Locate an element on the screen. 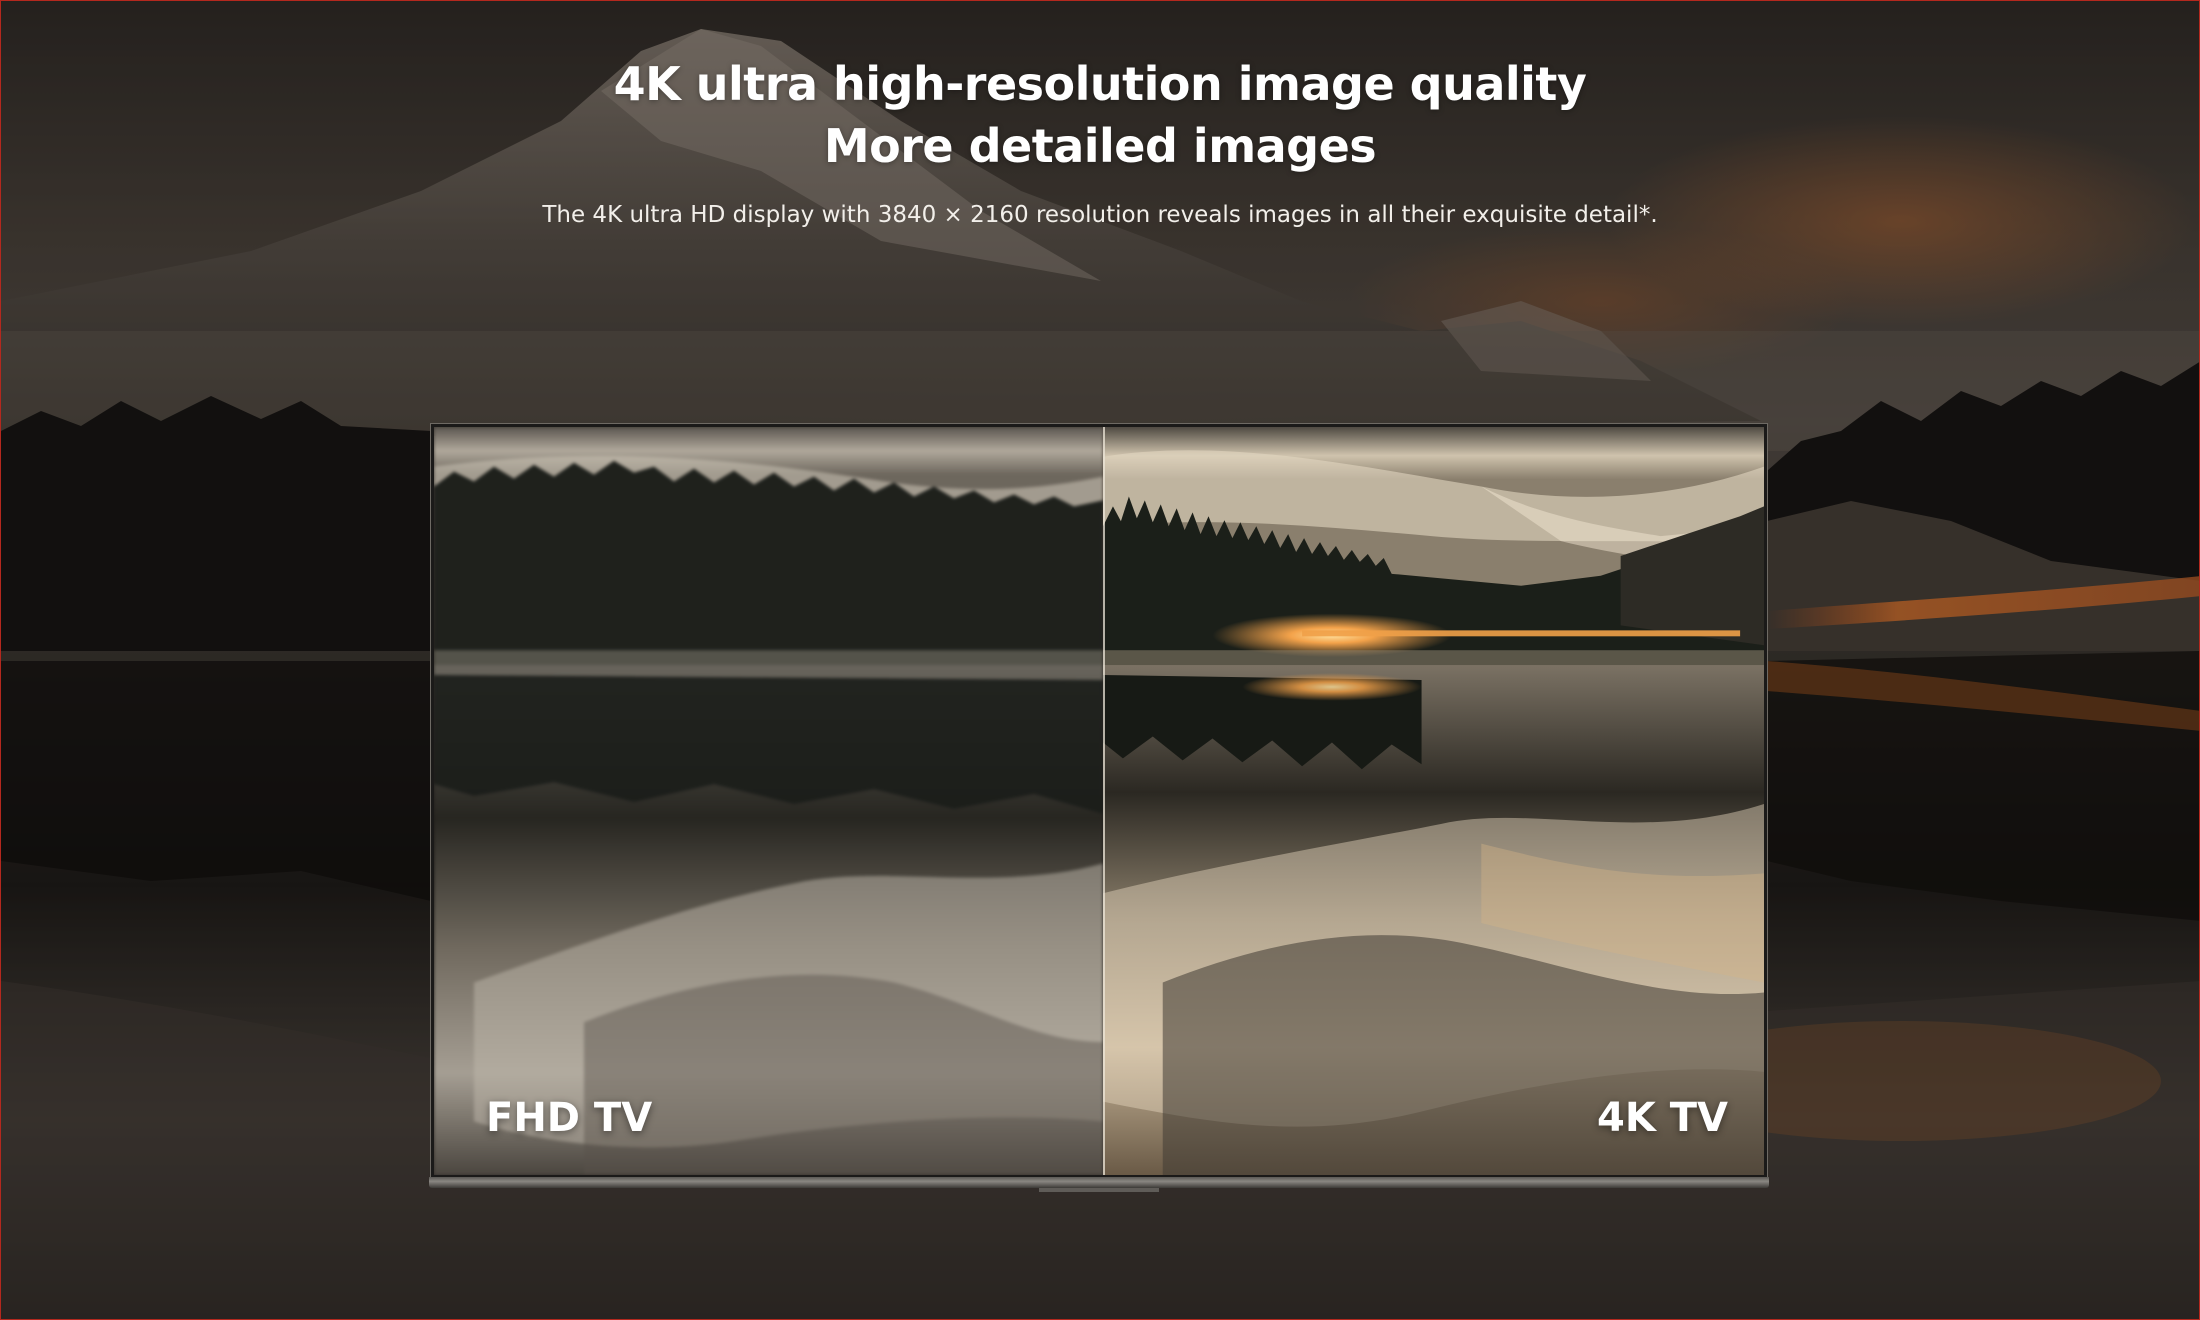 This screenshot has width=2200, height=1320. 4k-label: 4K TV is located at coordinates (1662, 1118).